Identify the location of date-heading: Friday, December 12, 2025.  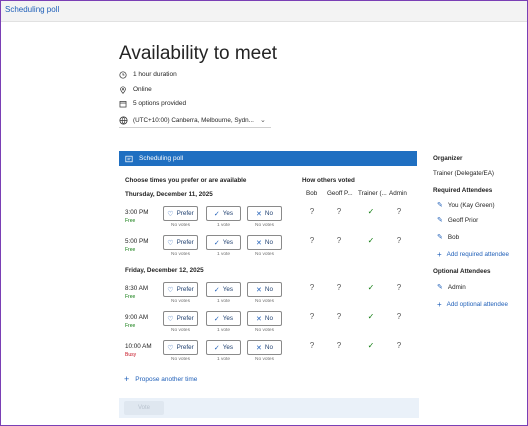
(164, 270).